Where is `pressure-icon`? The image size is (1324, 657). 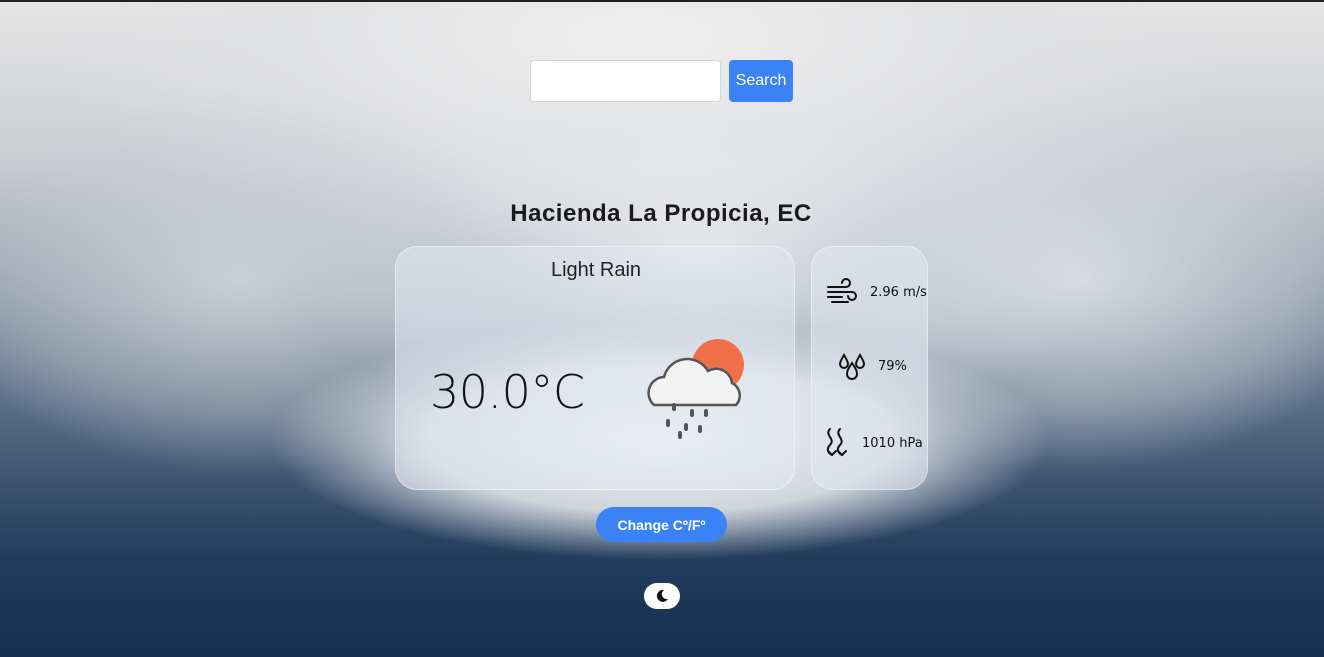
pressure-icon is located at coordinates (836, 442).